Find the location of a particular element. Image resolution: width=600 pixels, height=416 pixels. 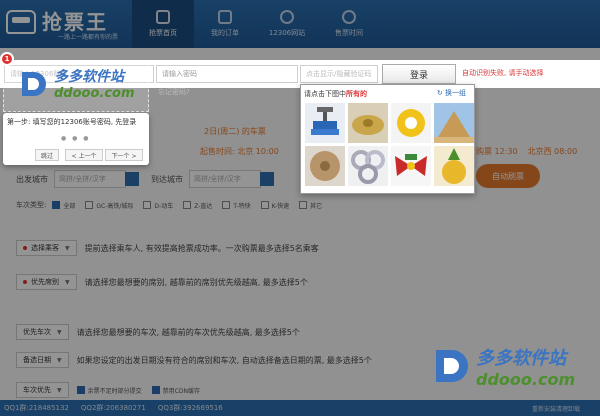

captcha-refresh-button: ↻ 换一组 is located at coordinates (451, 93).